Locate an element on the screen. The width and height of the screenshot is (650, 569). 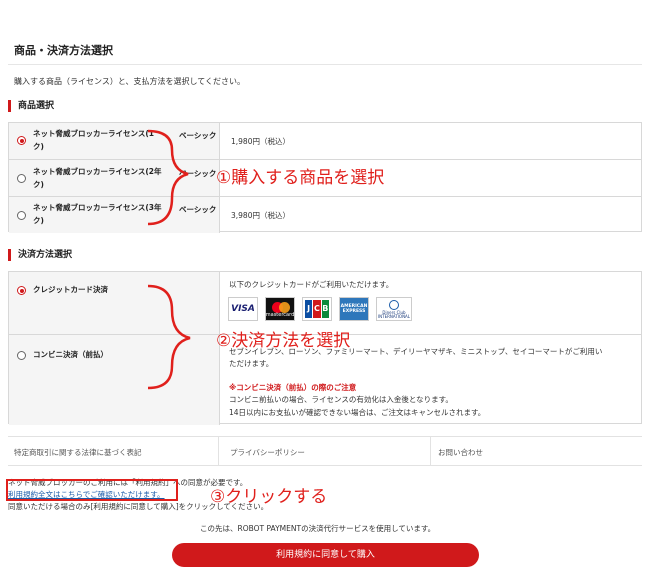
brace-products is located at coordinates (168, 177).